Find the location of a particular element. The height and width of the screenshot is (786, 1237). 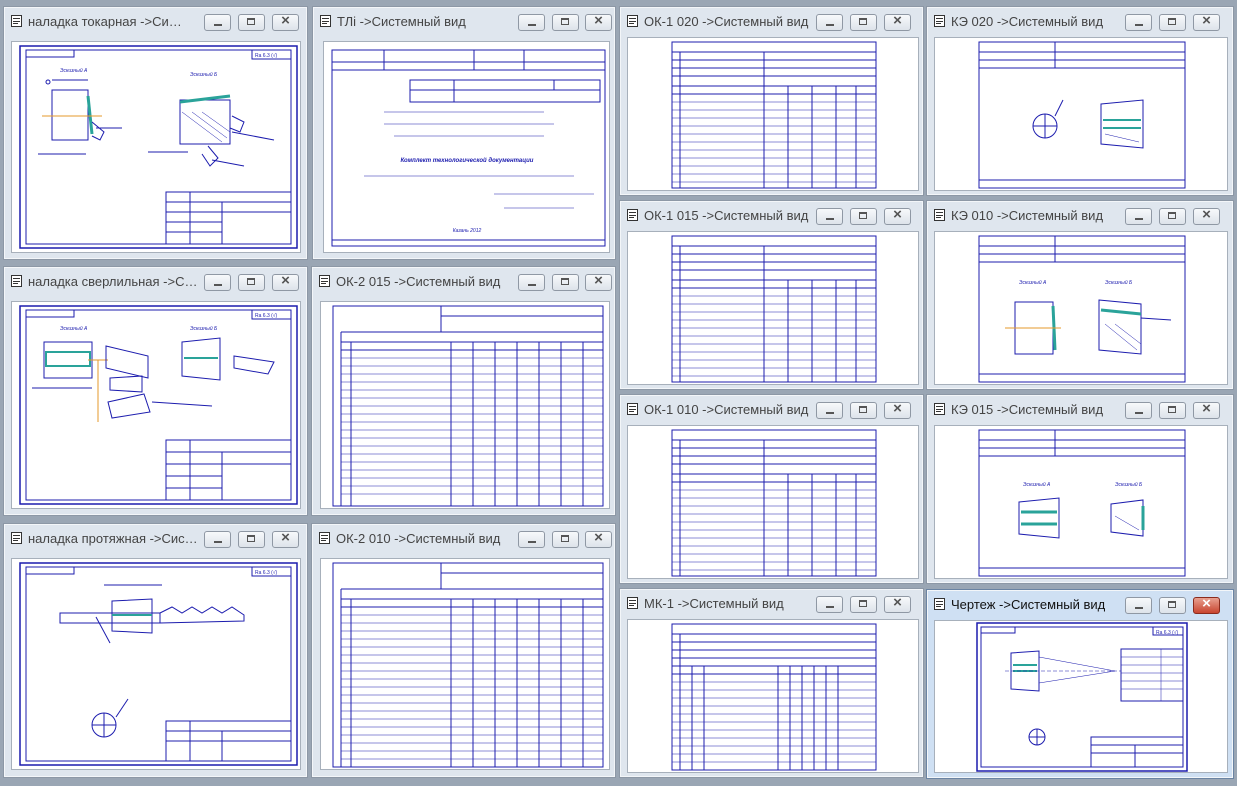

setup-drawing-drilling: Эскизный А Эскизный Б Ra 6.3 (√) is located at coordinates (158, 405).